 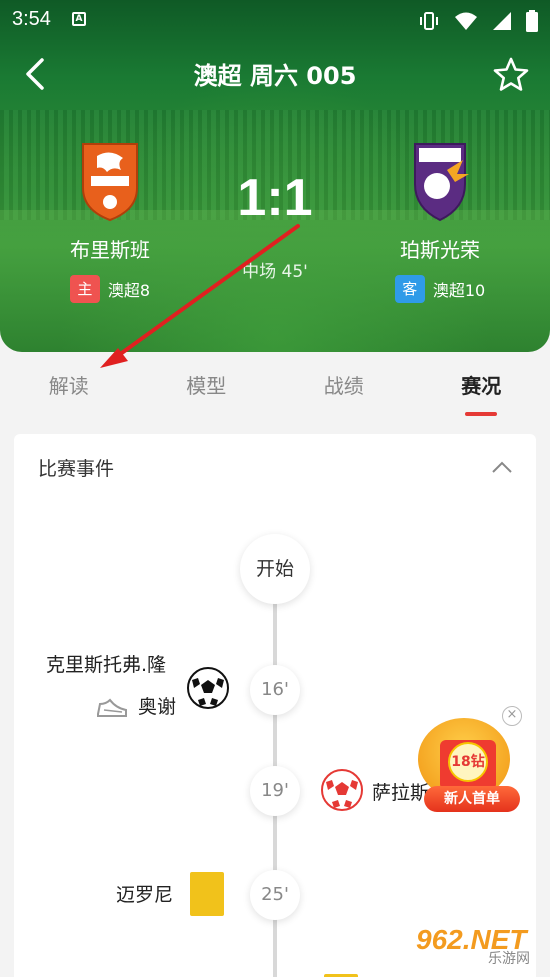 I want to click on away-team-meta: 客 澳超10, so click(x=440, y=289).